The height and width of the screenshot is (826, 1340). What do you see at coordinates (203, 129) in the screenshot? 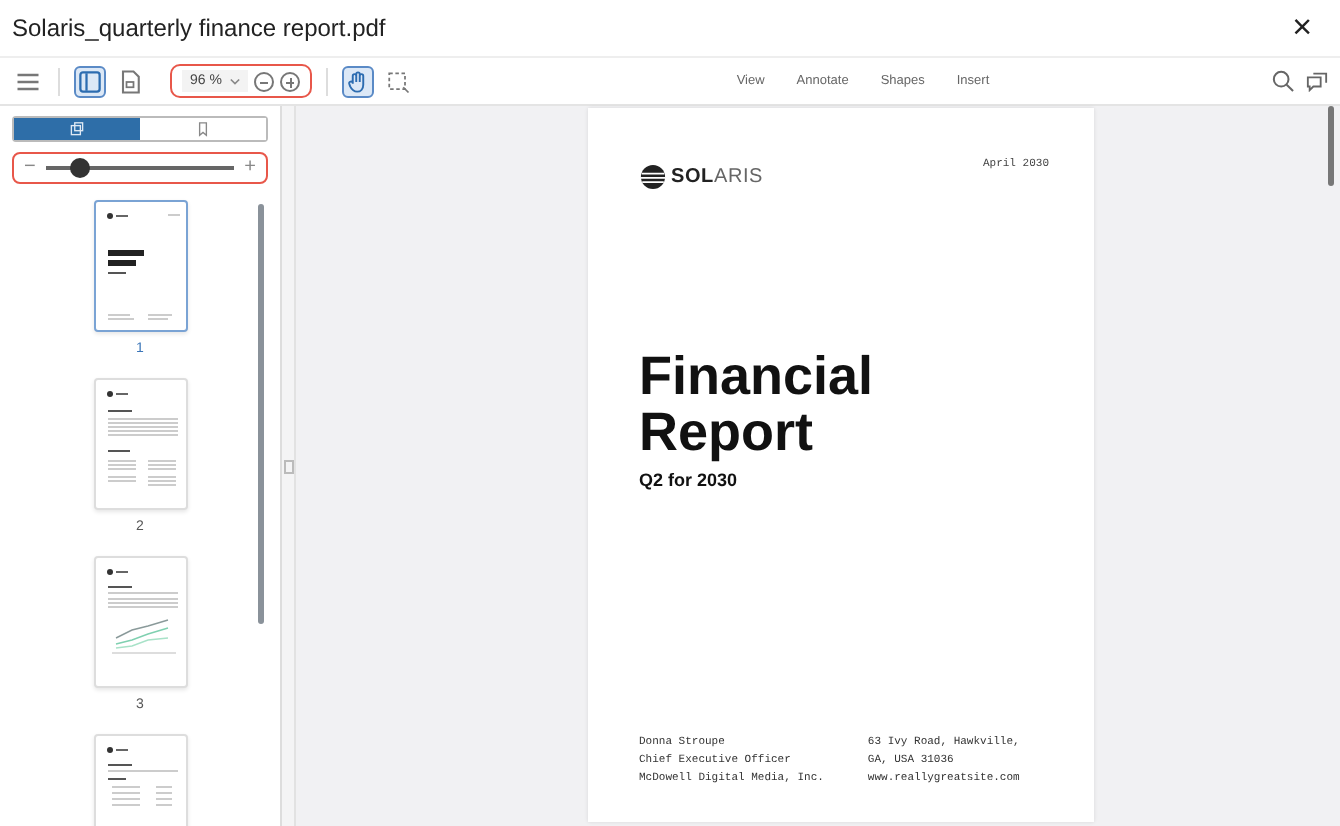
I see `bookmarks-icon` at bounding box center [203, 129].